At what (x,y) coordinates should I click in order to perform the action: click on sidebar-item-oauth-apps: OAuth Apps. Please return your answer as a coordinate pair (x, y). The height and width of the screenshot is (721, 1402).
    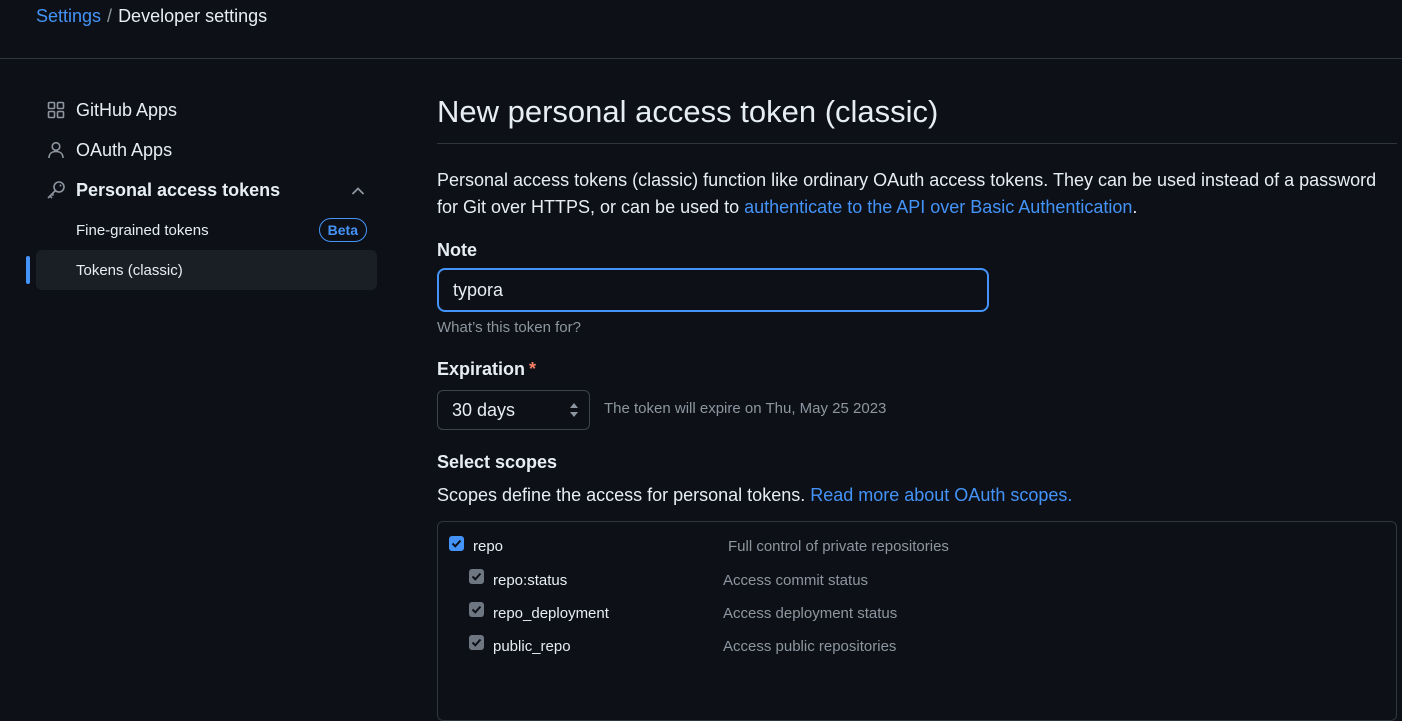
    Looking at the image, I should click on (206, 150).